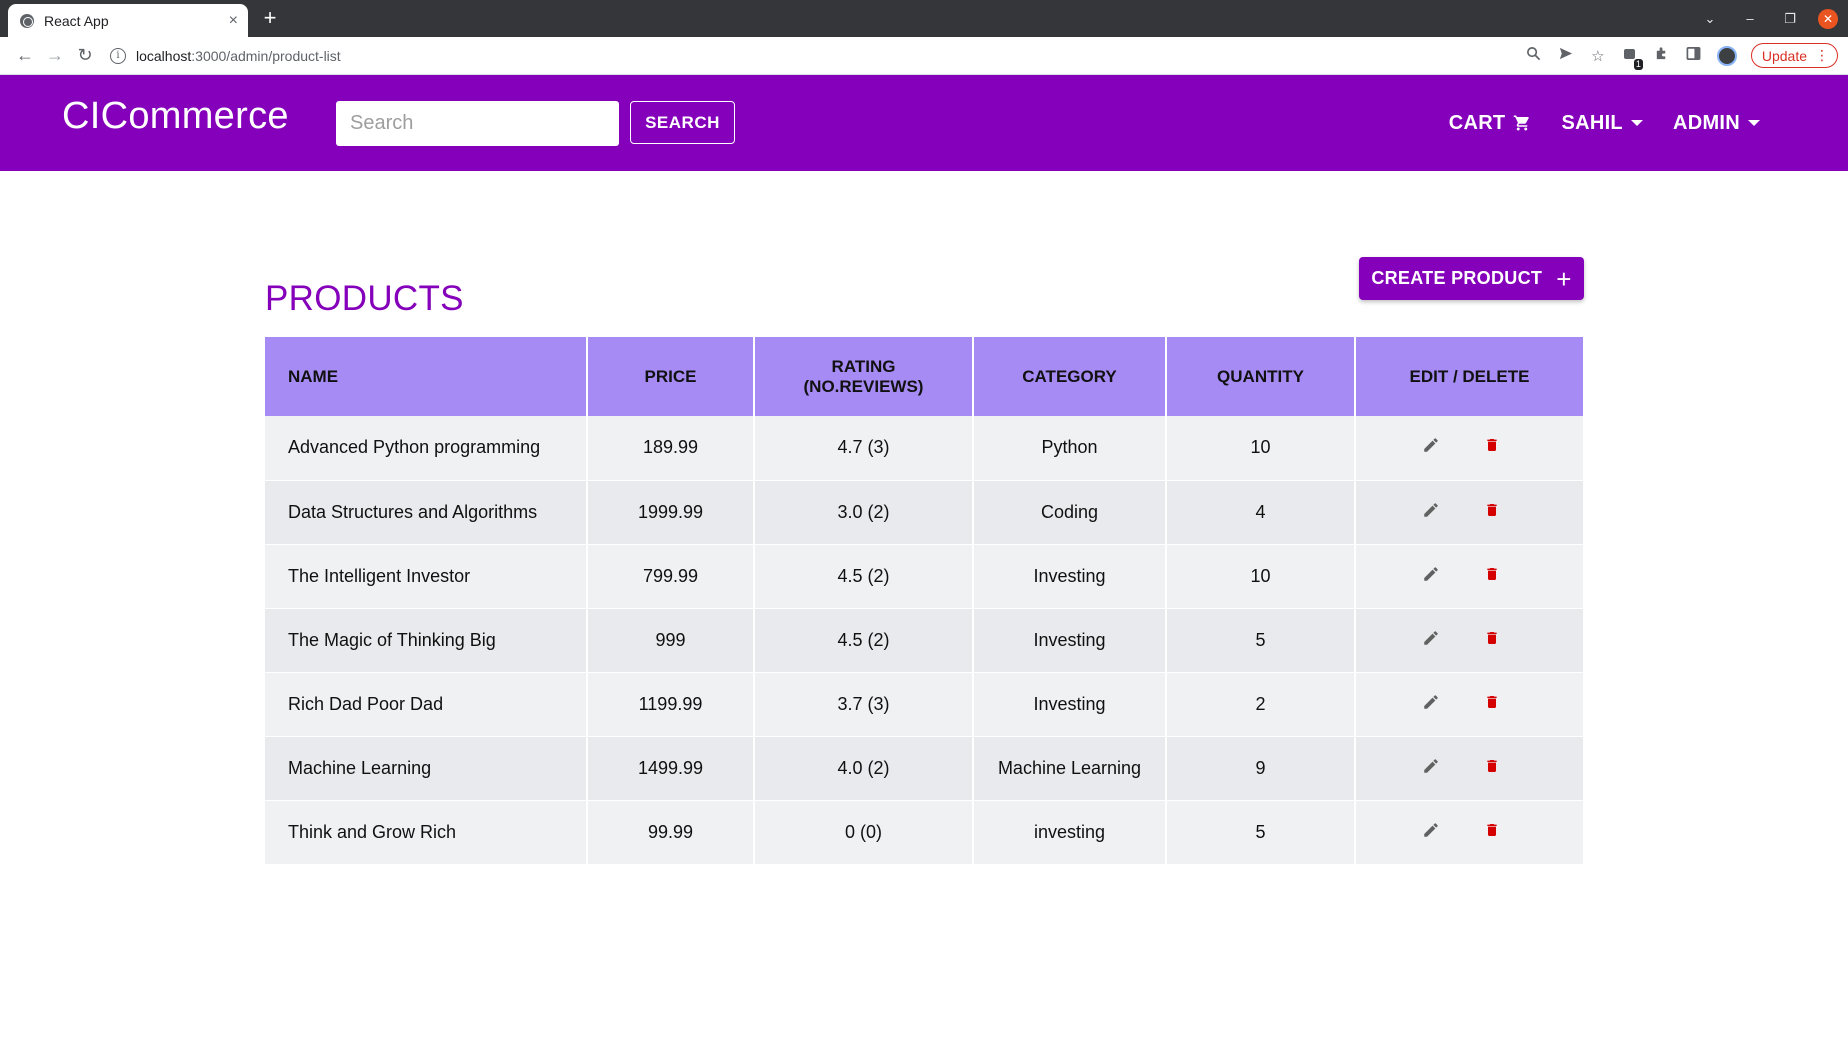 Image resolution: width=1848 pixels, height=1055 pixels. What do you see at coordinates (1534, 55) in the screenshot?
I see `zoom-icon` at bounding box center [1534, 55].